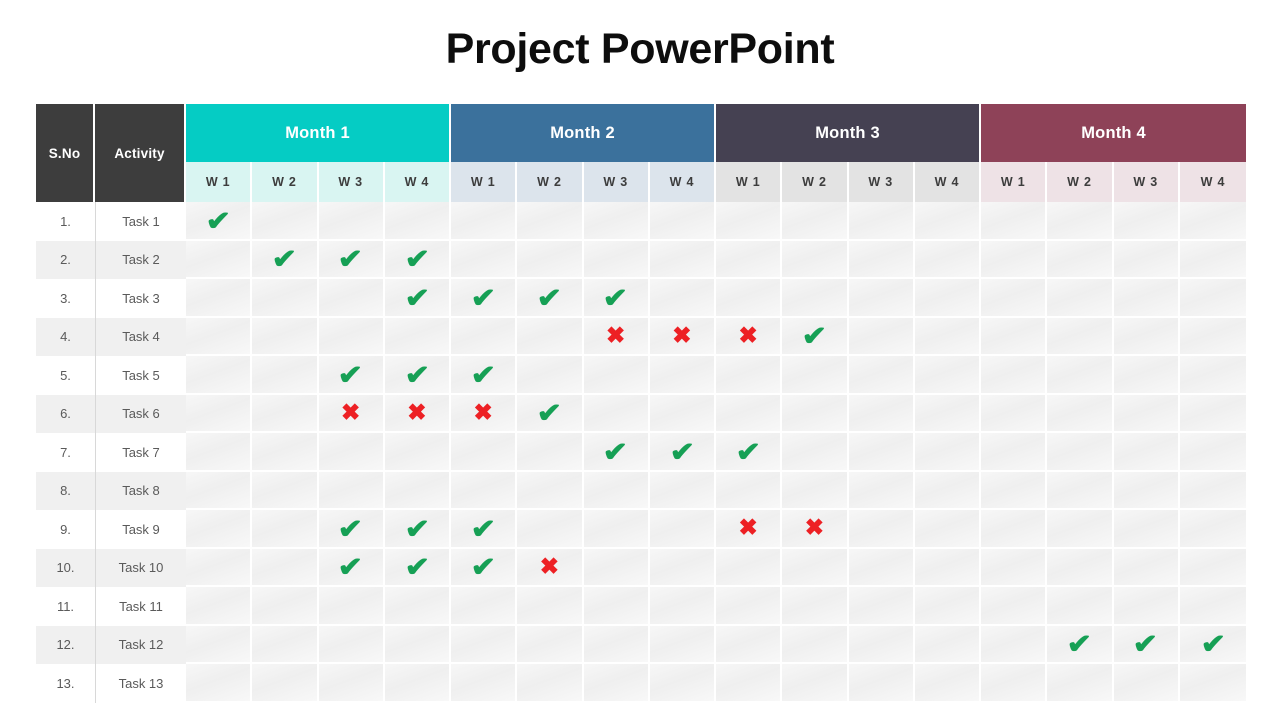 This screenshot has height=720, width=1280. What do you see at coordinates (1146, 452) in the screenshot?
I see `cell-r7-m4-w3` at bounding box center [1146, 452].